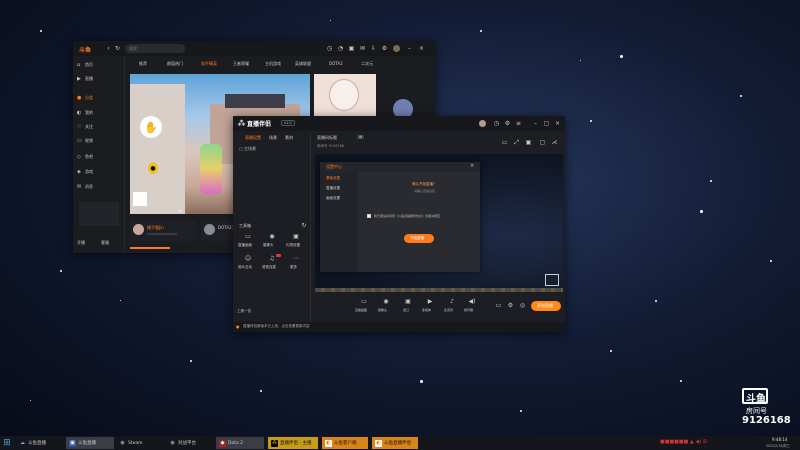 The width and height of the screenshot is (800, 450). Describe the element at coordinates (333, 188) in the screenshot. I see `dialog-nav-item: 直播设置` at that location.